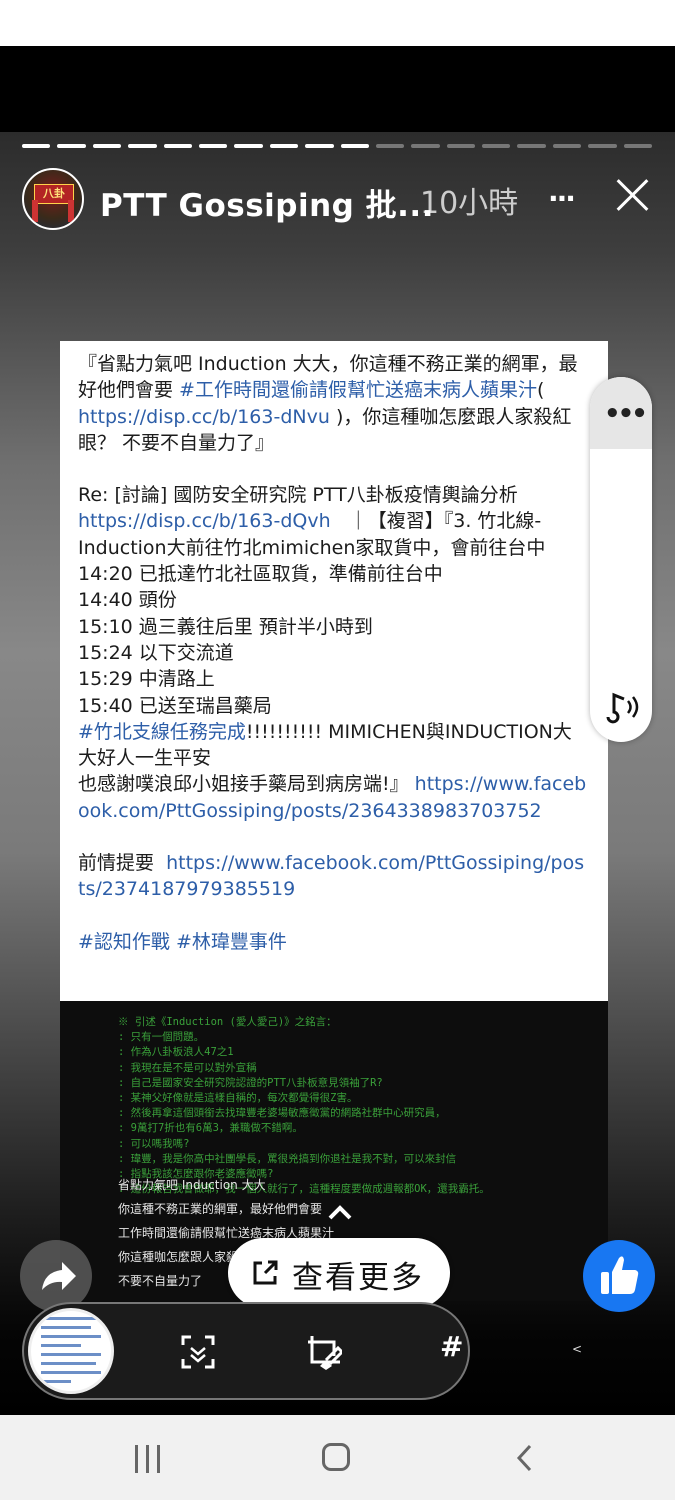 This screenshot has height=1500, width=675. I want to click on more-dots-icon: •••, so click(621, 413).